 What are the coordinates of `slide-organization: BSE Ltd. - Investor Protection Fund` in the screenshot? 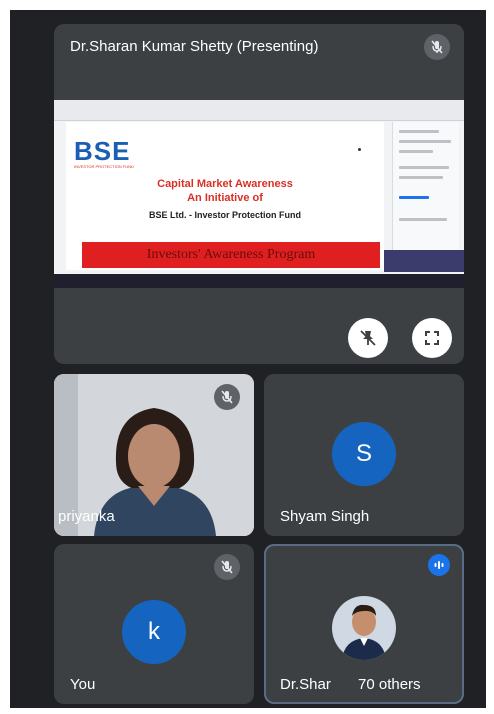 It's located at (224, 215).